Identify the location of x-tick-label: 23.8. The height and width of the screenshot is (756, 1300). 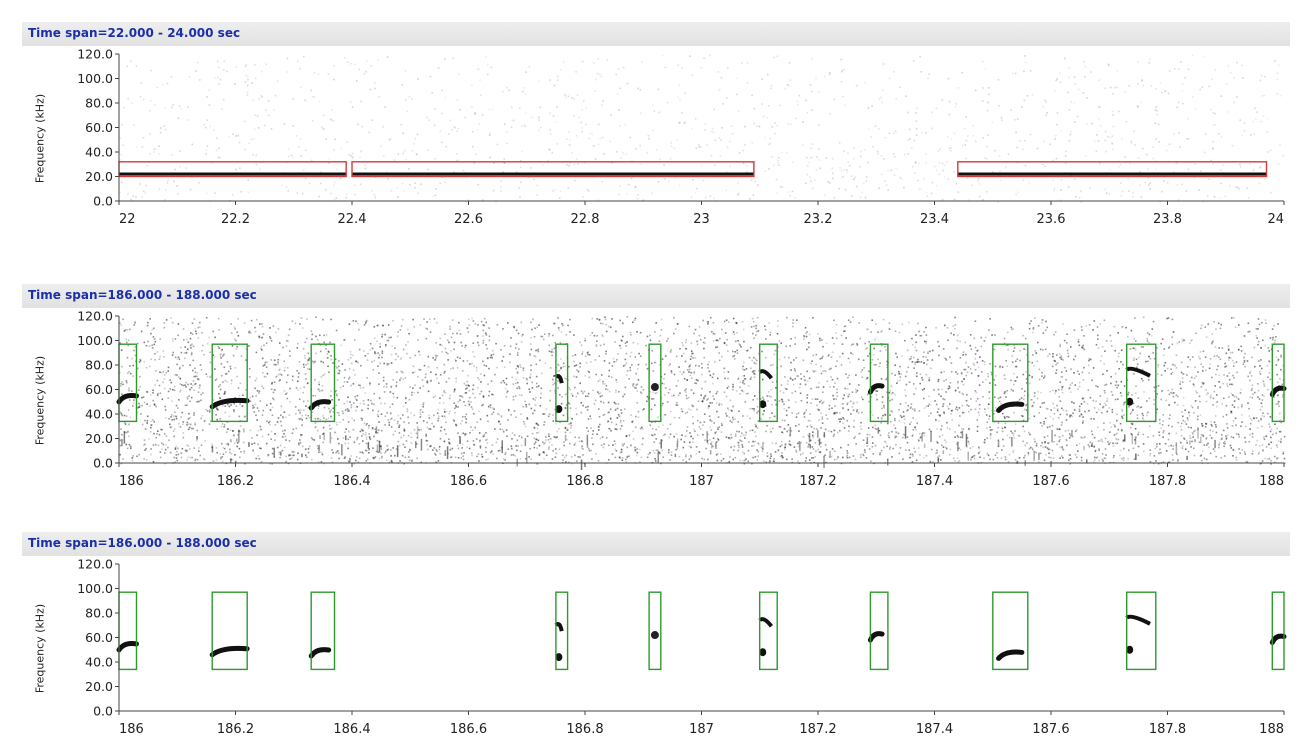
(1167, 219).